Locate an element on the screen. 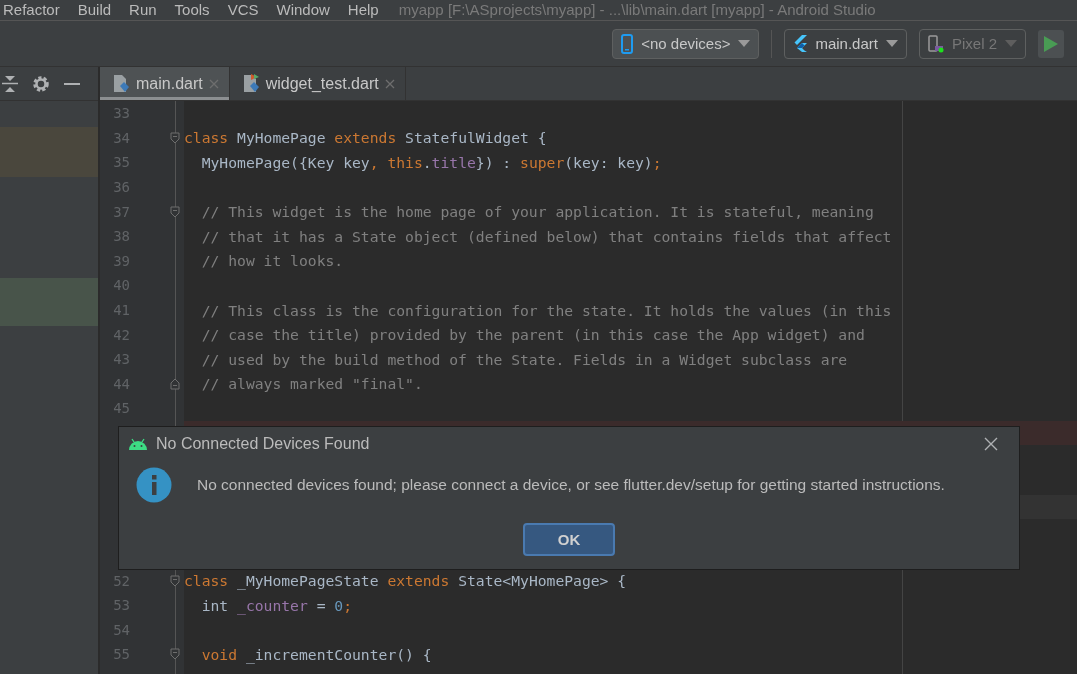 The height and width of the screenshot is (674, 1077). menu-item: Build is located at coordinates (94, 10).